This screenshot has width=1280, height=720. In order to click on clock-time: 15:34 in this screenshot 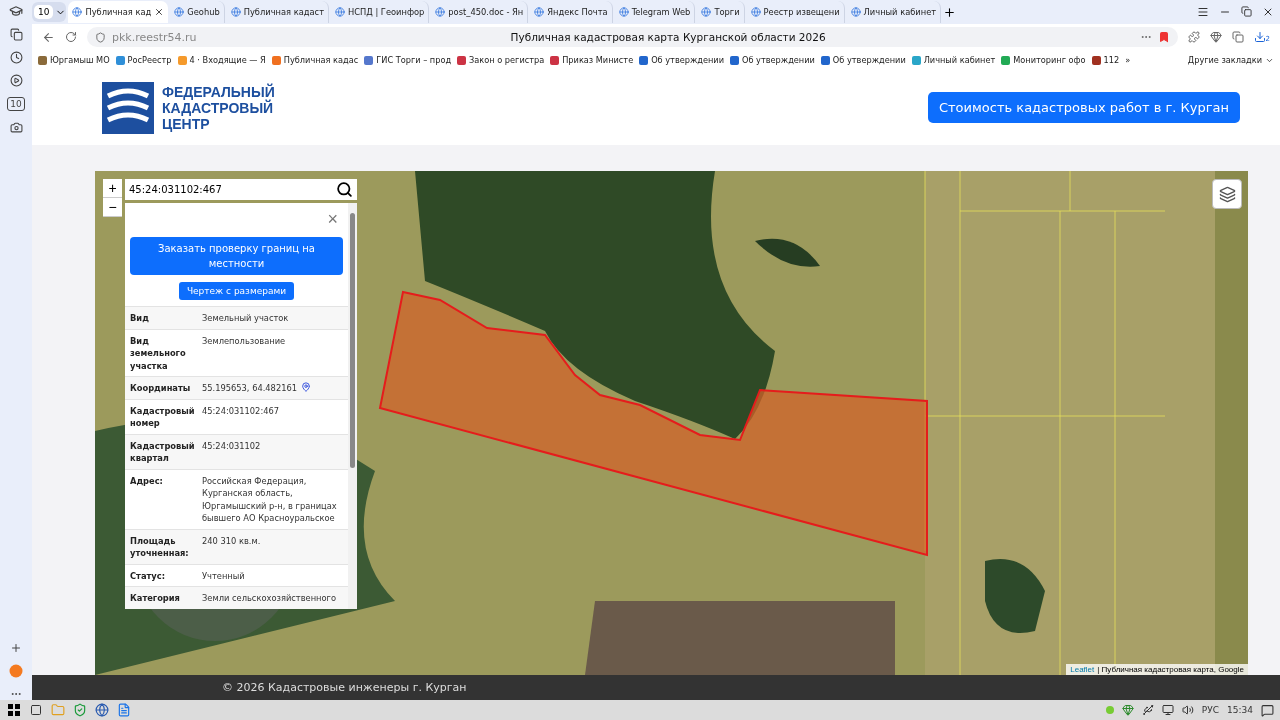, I will do `click(1240, 710)`.